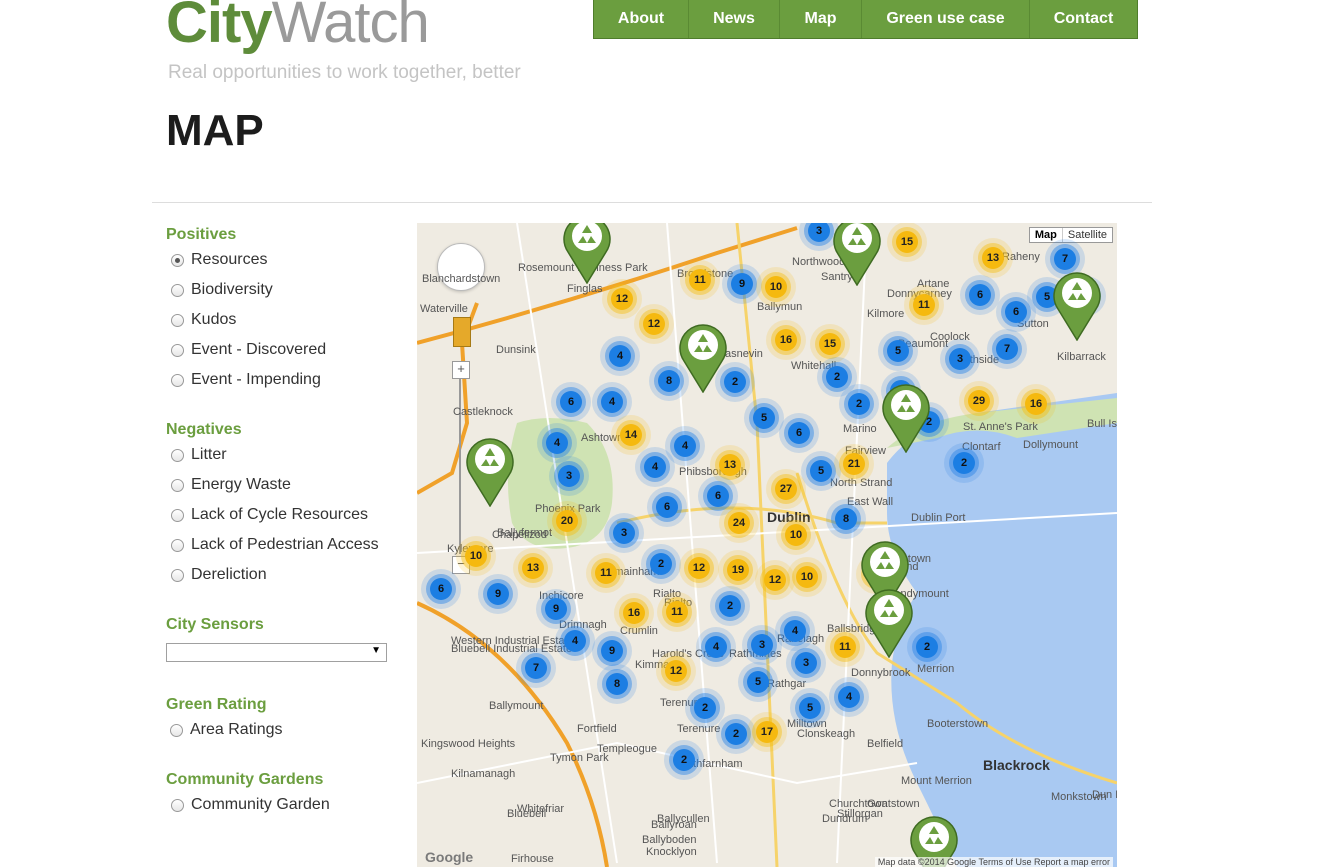  What do you see at coordinates (248, 350) in the screenshot?
I see `radio-event-discovered: Event - Discovered` at bounding box center [248, 350].